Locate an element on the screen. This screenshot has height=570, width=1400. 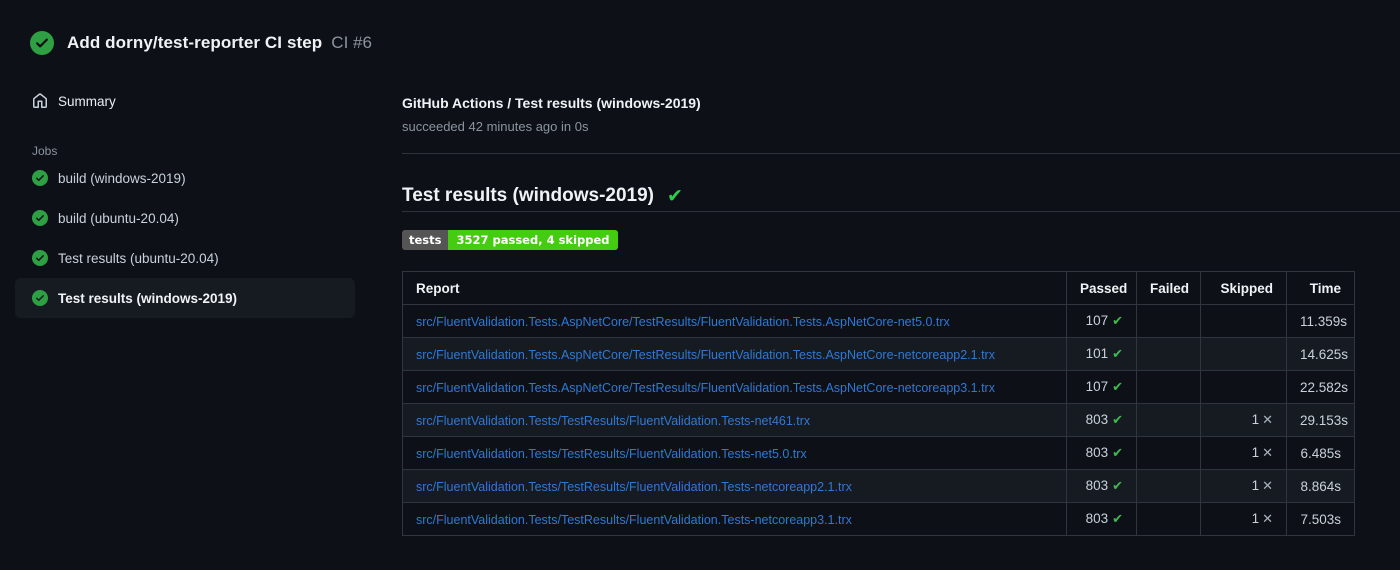
sidebar-job-label: build (ubuntu-20.04) is located at coordinates (118, 218).